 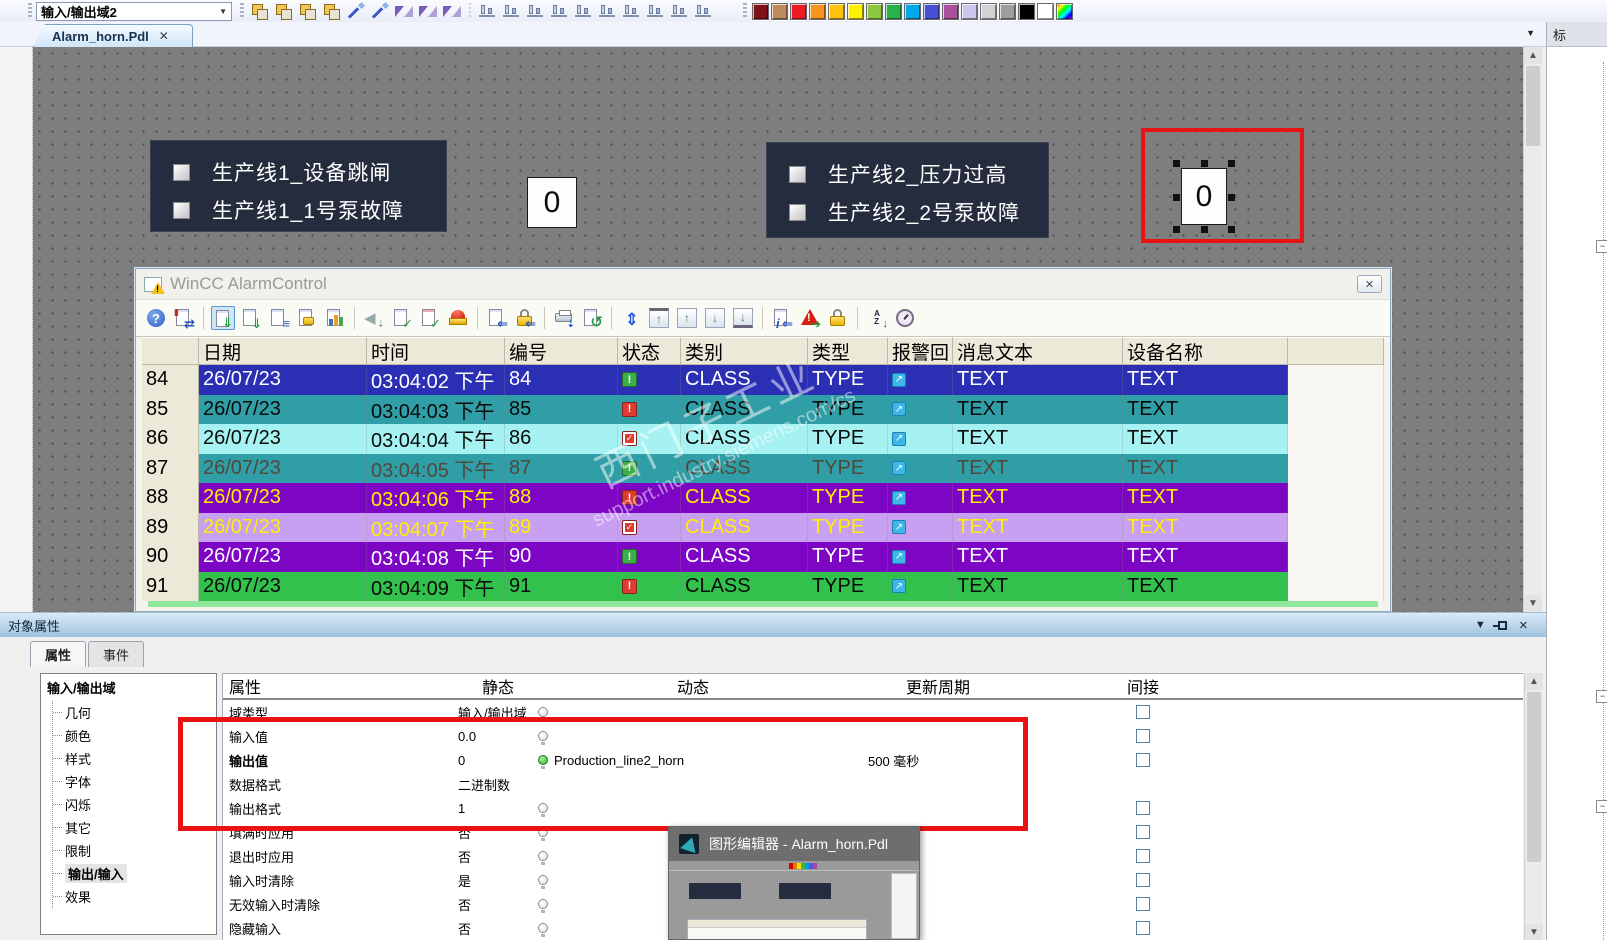 I want to click on property-static-value: 二进制数, so click(x=498, y=784).